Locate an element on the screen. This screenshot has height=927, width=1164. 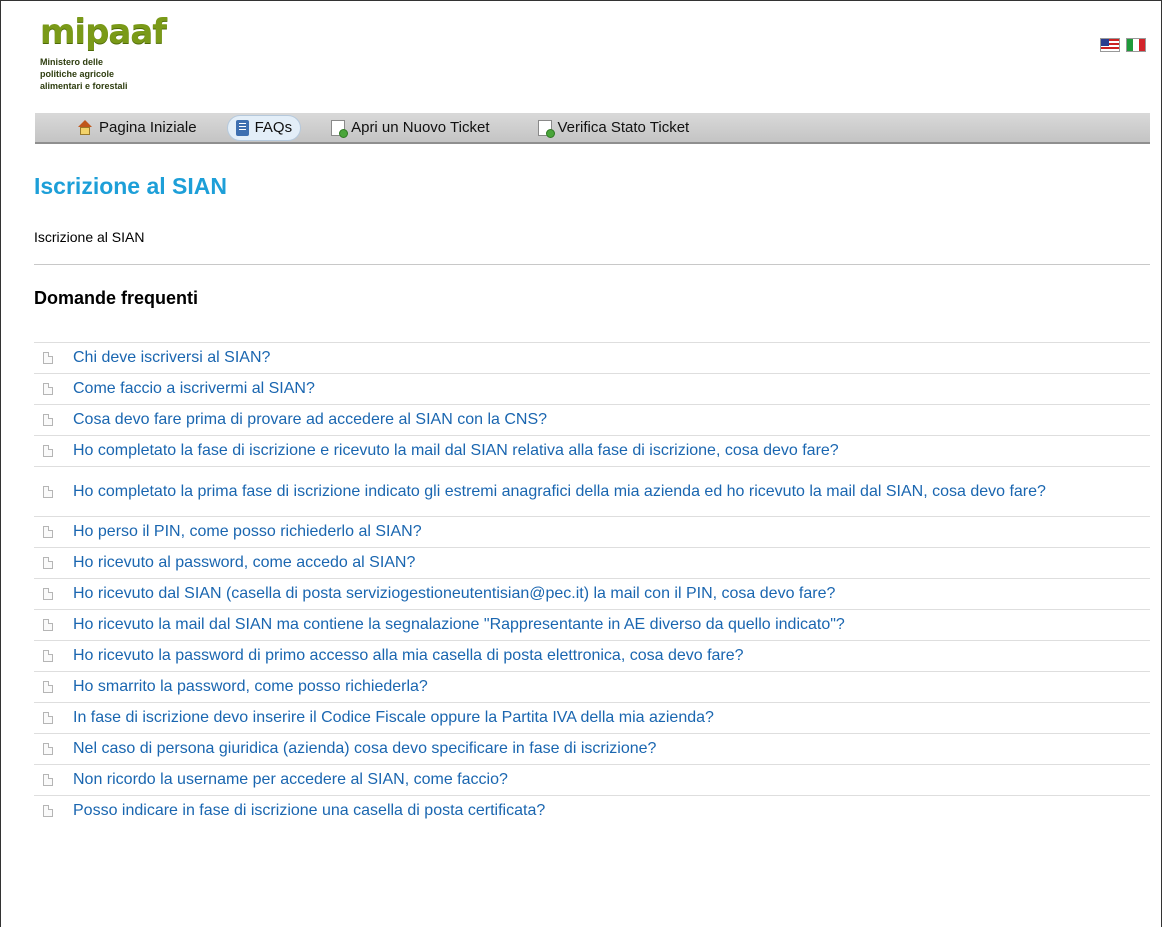
home-icon is located at coordinates (85, 127).